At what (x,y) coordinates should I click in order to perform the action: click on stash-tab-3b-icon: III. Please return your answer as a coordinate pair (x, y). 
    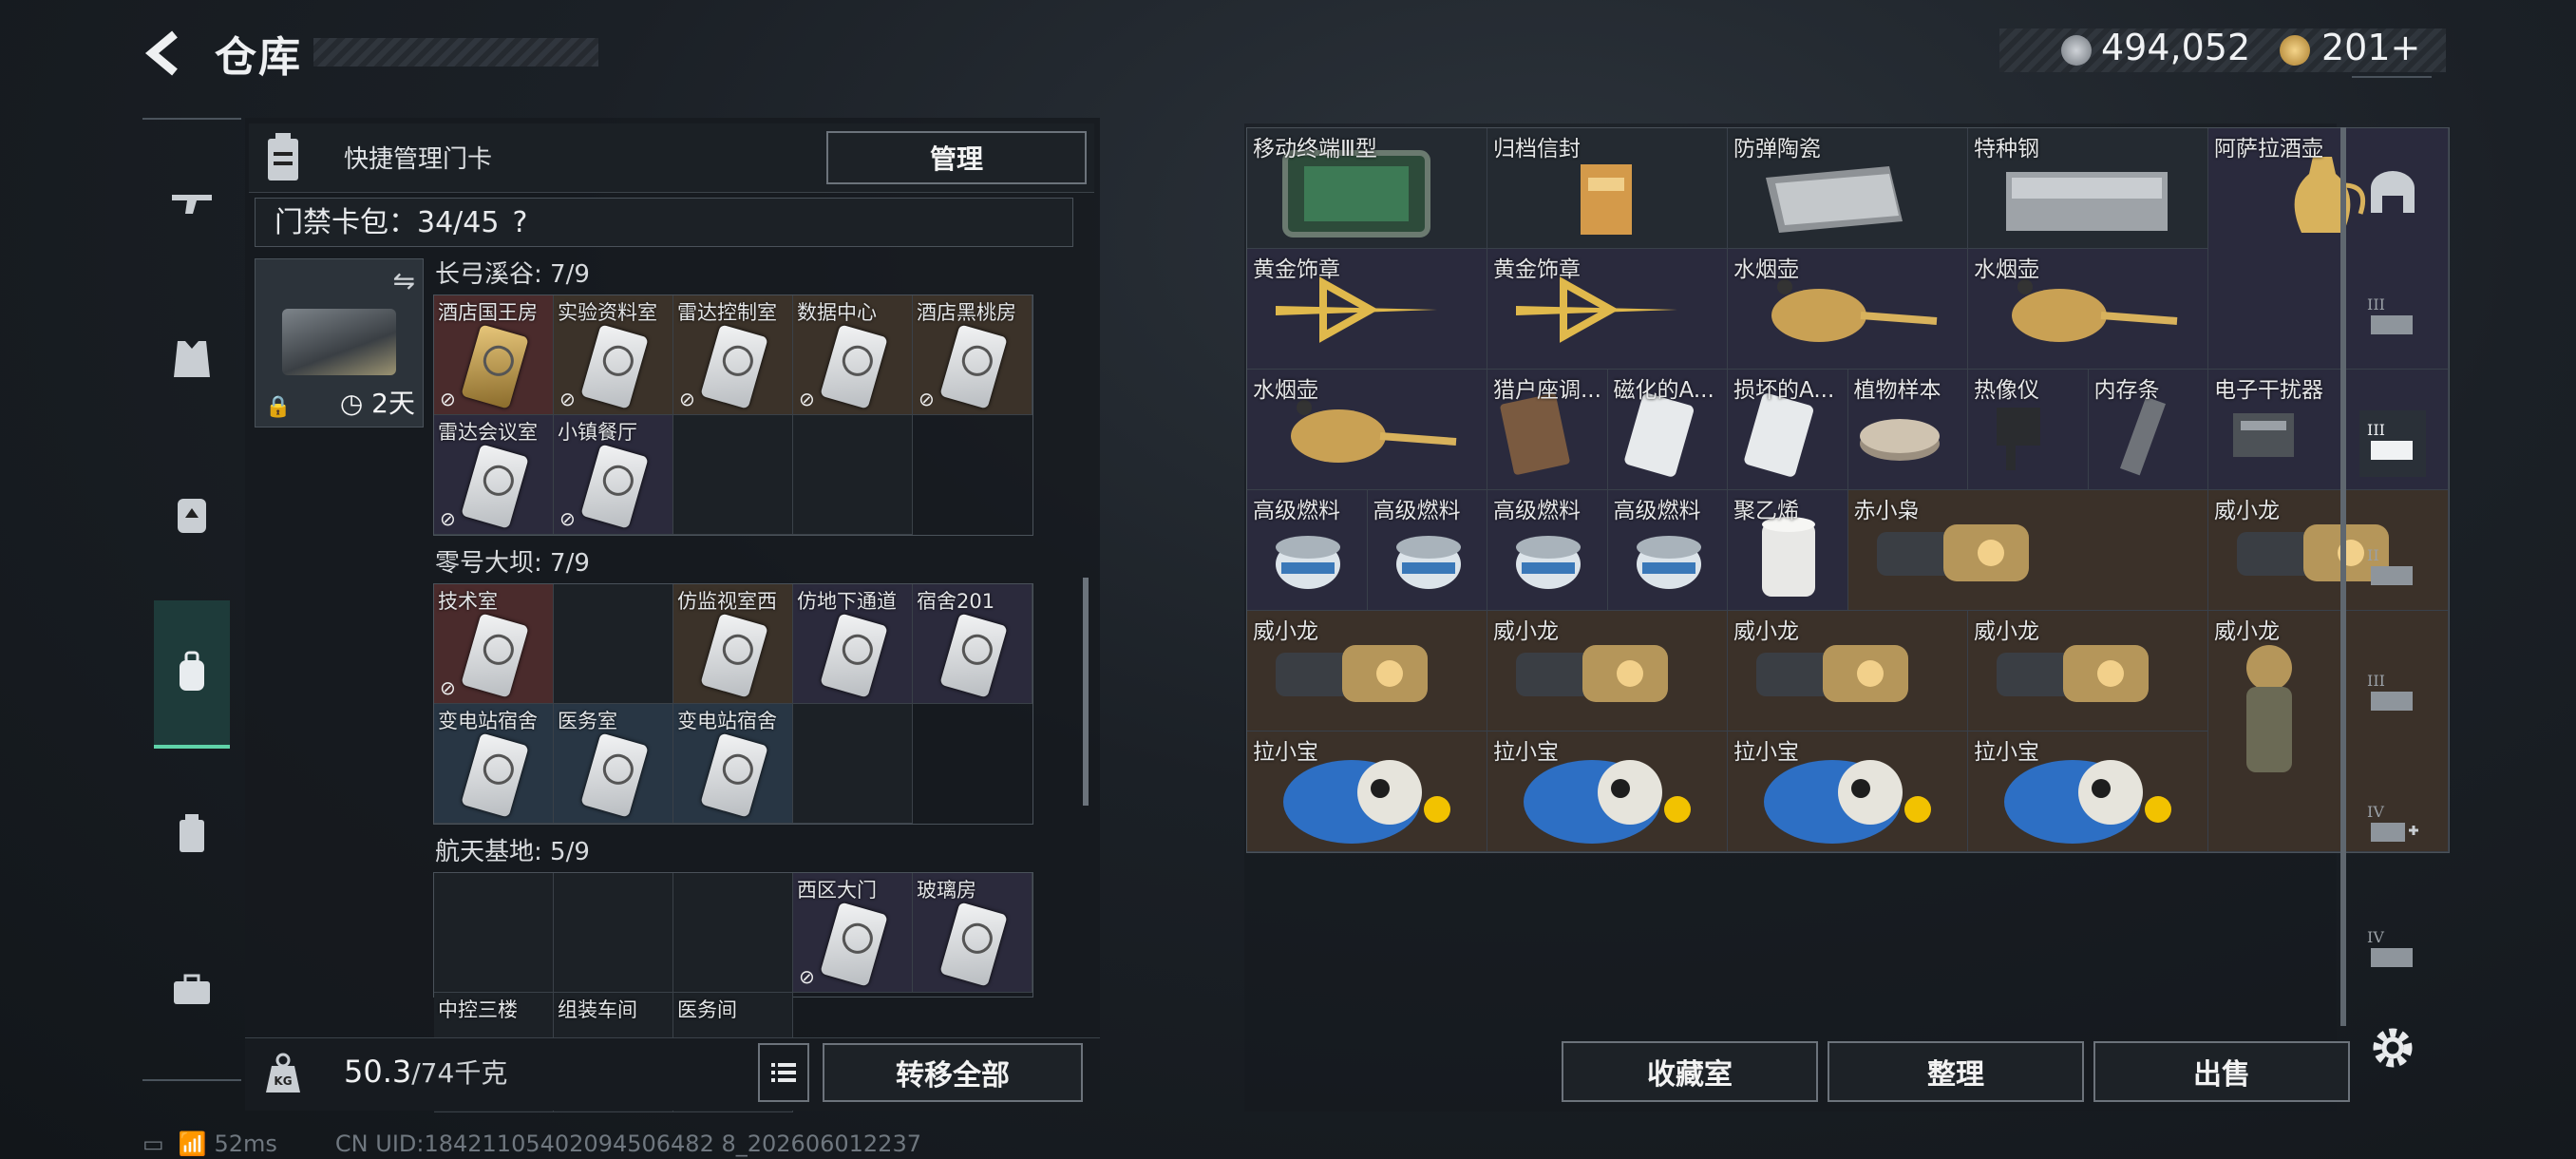
    Looking at the image, I should click on (2392, 443).